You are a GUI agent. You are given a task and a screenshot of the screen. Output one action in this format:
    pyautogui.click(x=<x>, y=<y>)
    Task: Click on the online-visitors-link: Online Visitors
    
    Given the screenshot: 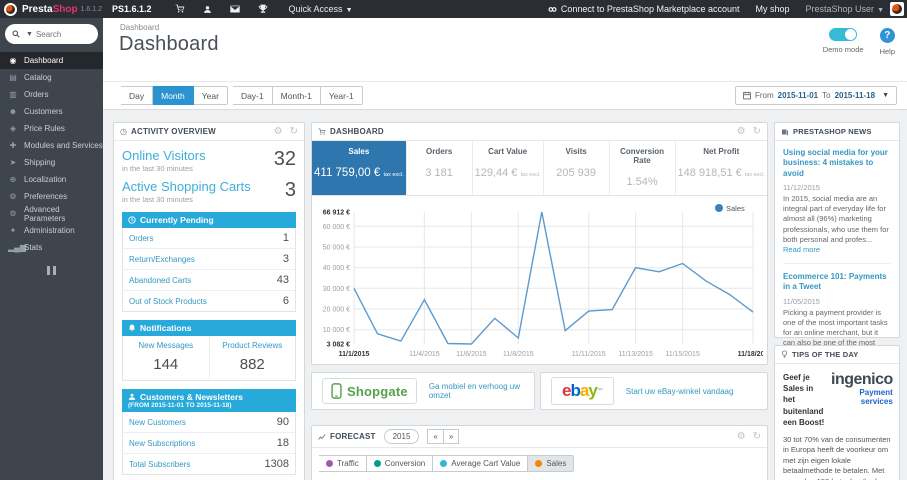 What is the action you would take?
    pyautogui.click(x=164, y=155)
    